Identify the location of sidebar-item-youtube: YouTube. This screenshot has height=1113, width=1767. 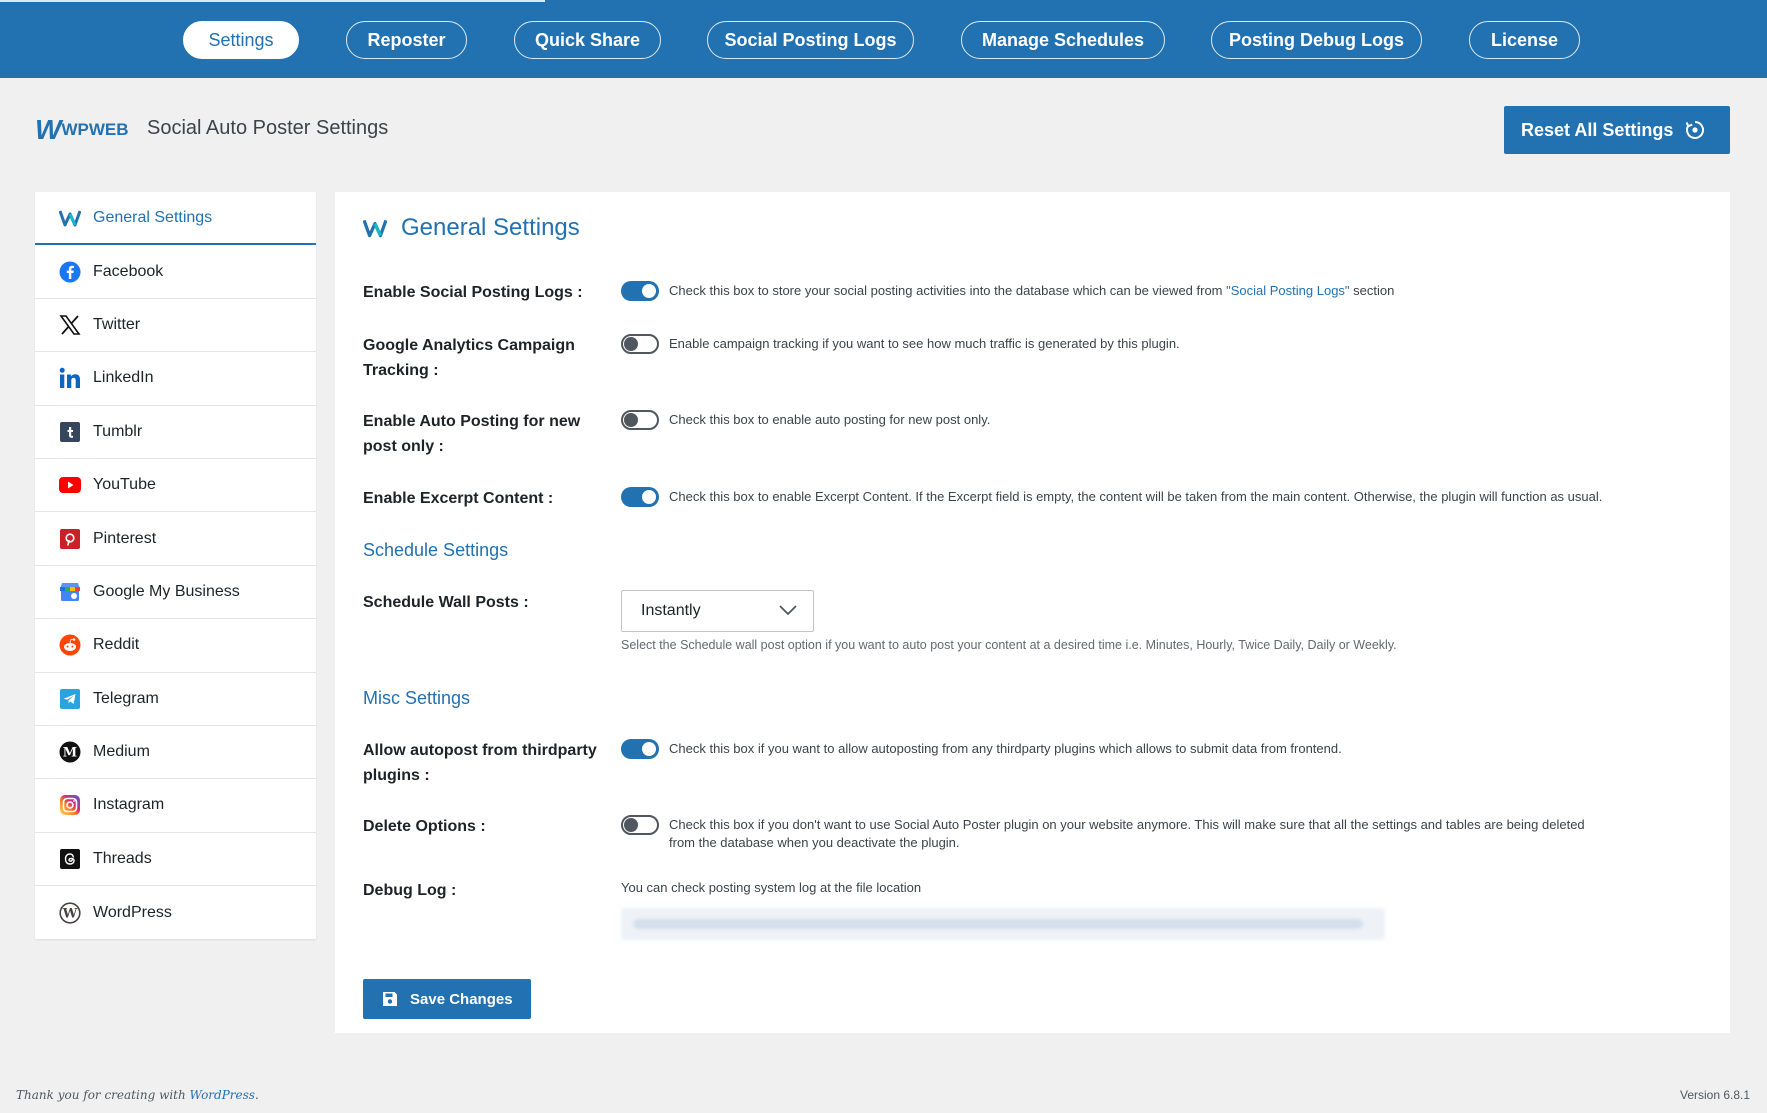
(175, 486).